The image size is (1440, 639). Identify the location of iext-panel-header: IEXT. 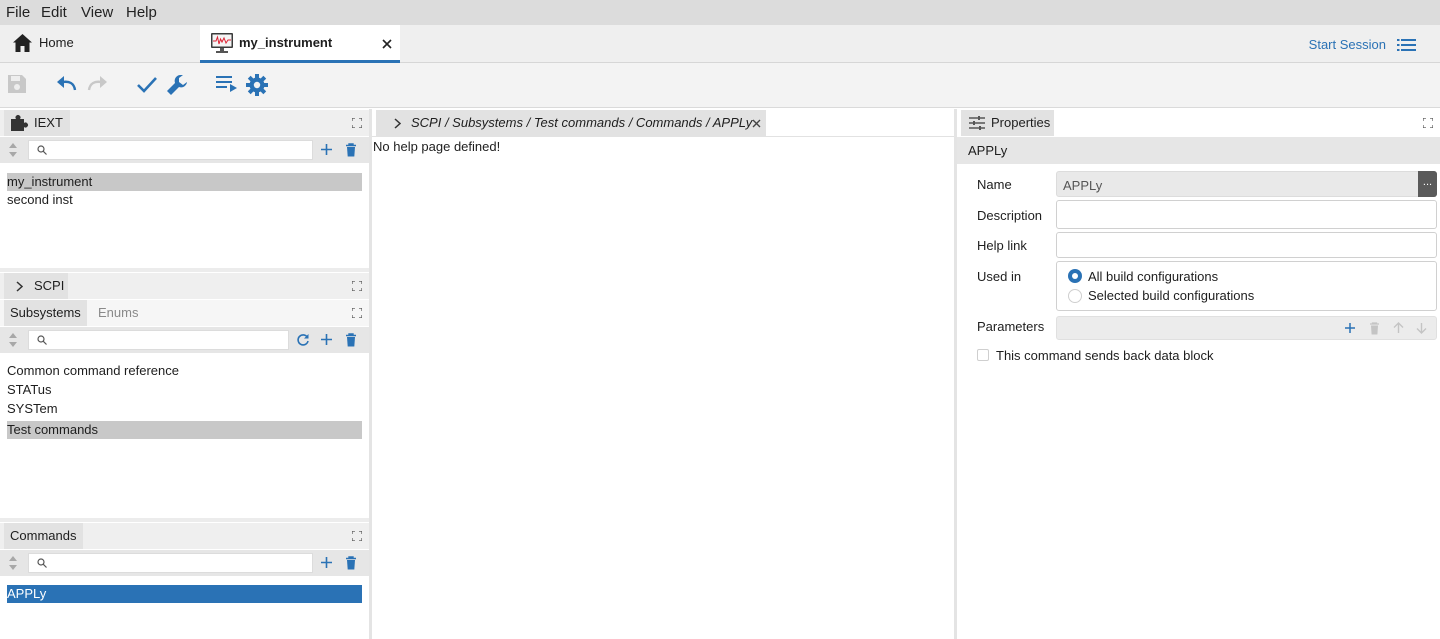
(185, 123).